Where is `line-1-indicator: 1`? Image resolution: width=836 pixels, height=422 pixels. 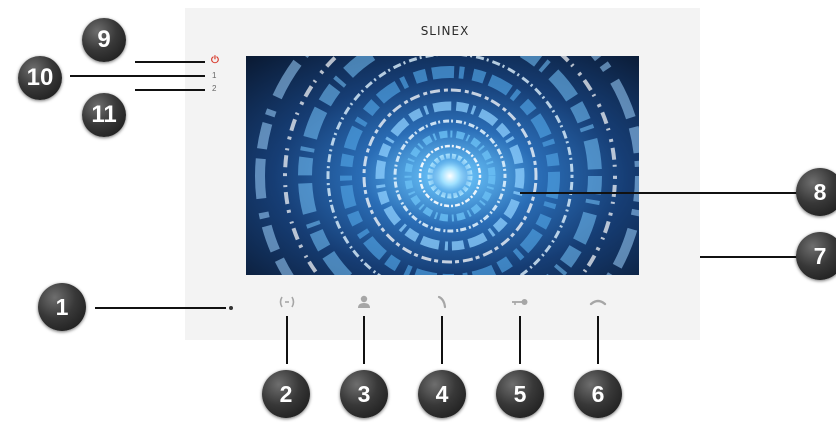
line-1-indicator: 1 is located at coordinates (214, 75).